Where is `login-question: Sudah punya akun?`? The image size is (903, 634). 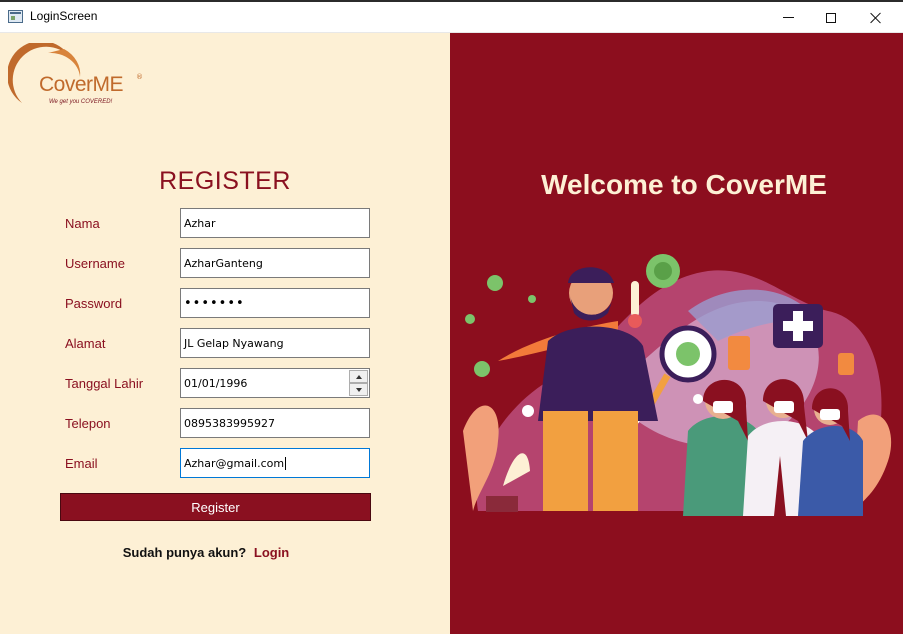
login-question: Sudah punya akun? is located at coordinates (184, 552).